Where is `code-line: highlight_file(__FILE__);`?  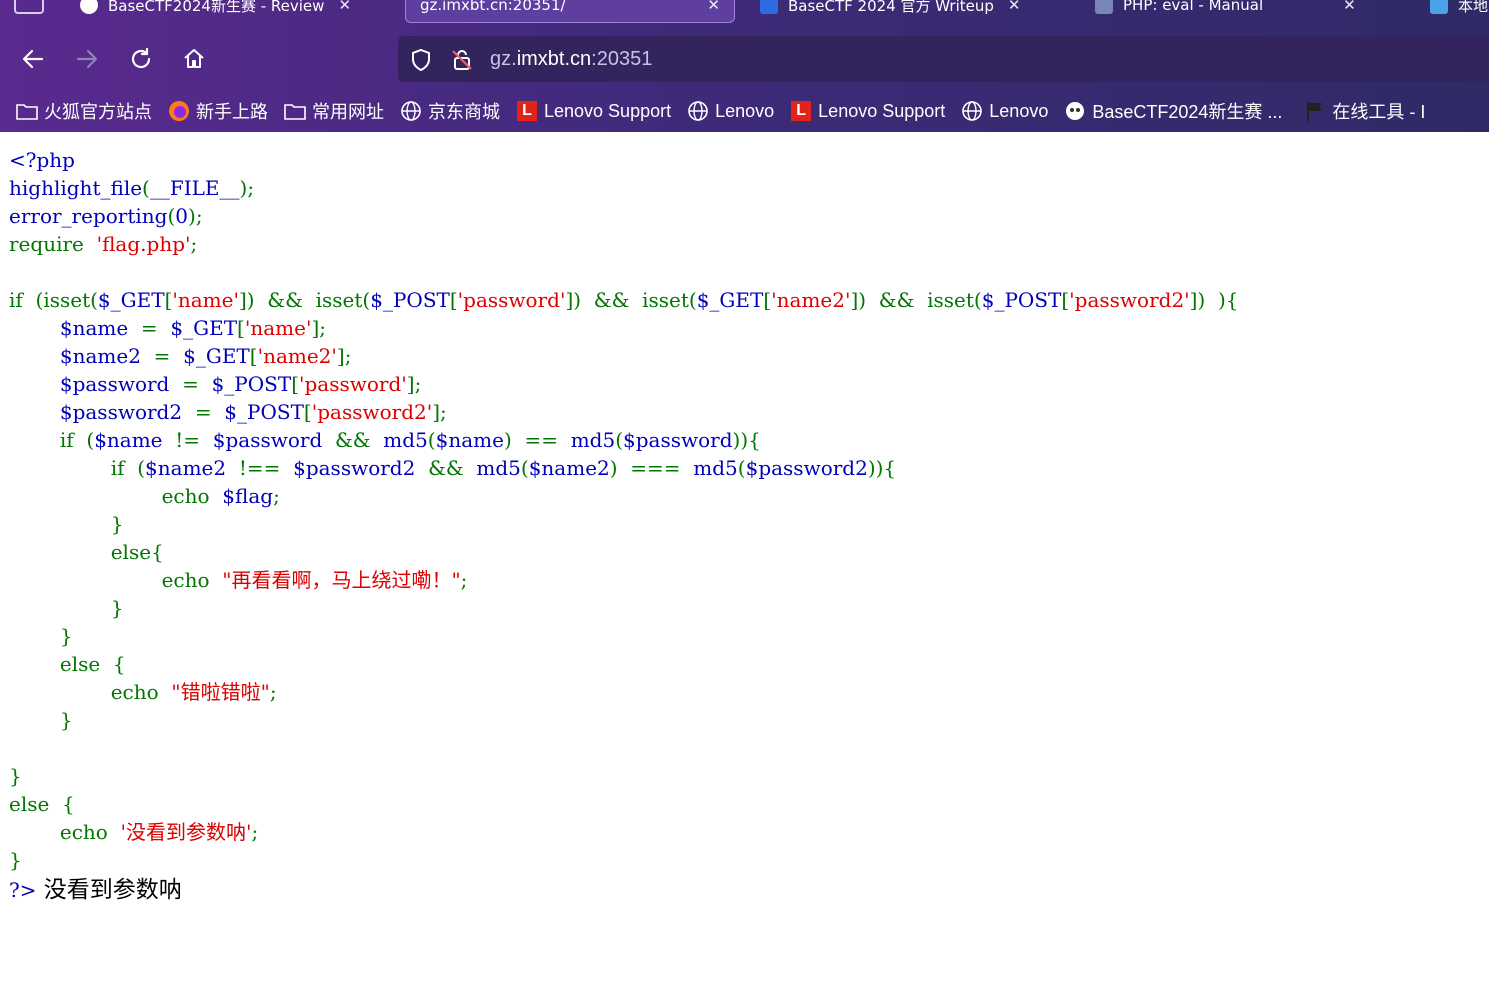
code-line: highlight_file(__FILE__); is located at coordinates (624, 188).